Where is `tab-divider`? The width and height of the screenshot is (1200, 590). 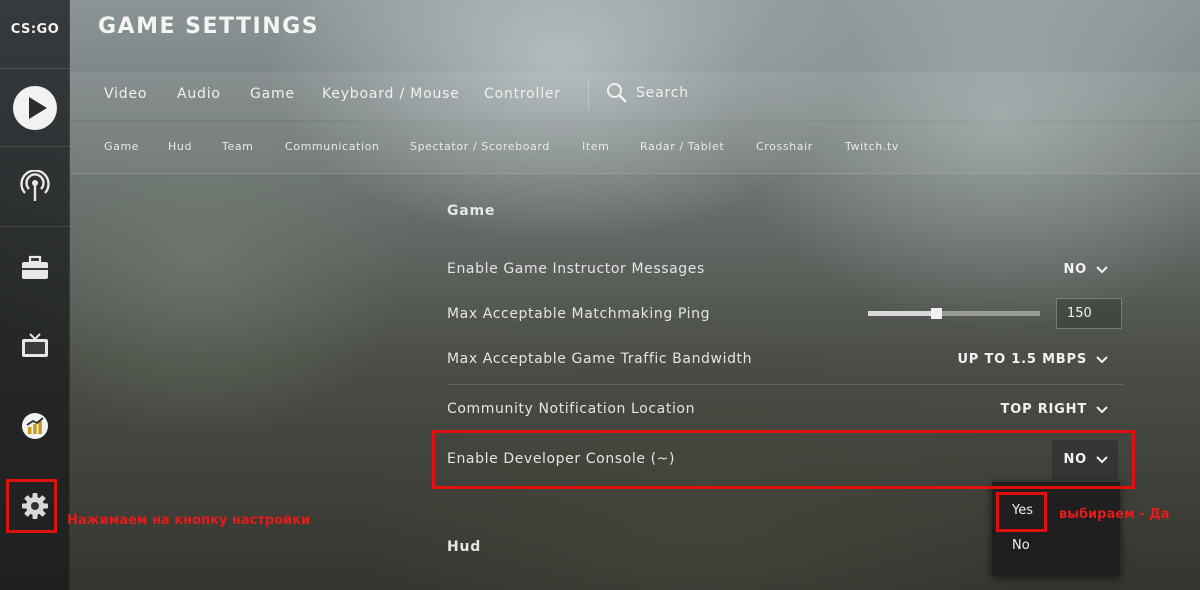 tab-divider is located at coordinates (588, 95).